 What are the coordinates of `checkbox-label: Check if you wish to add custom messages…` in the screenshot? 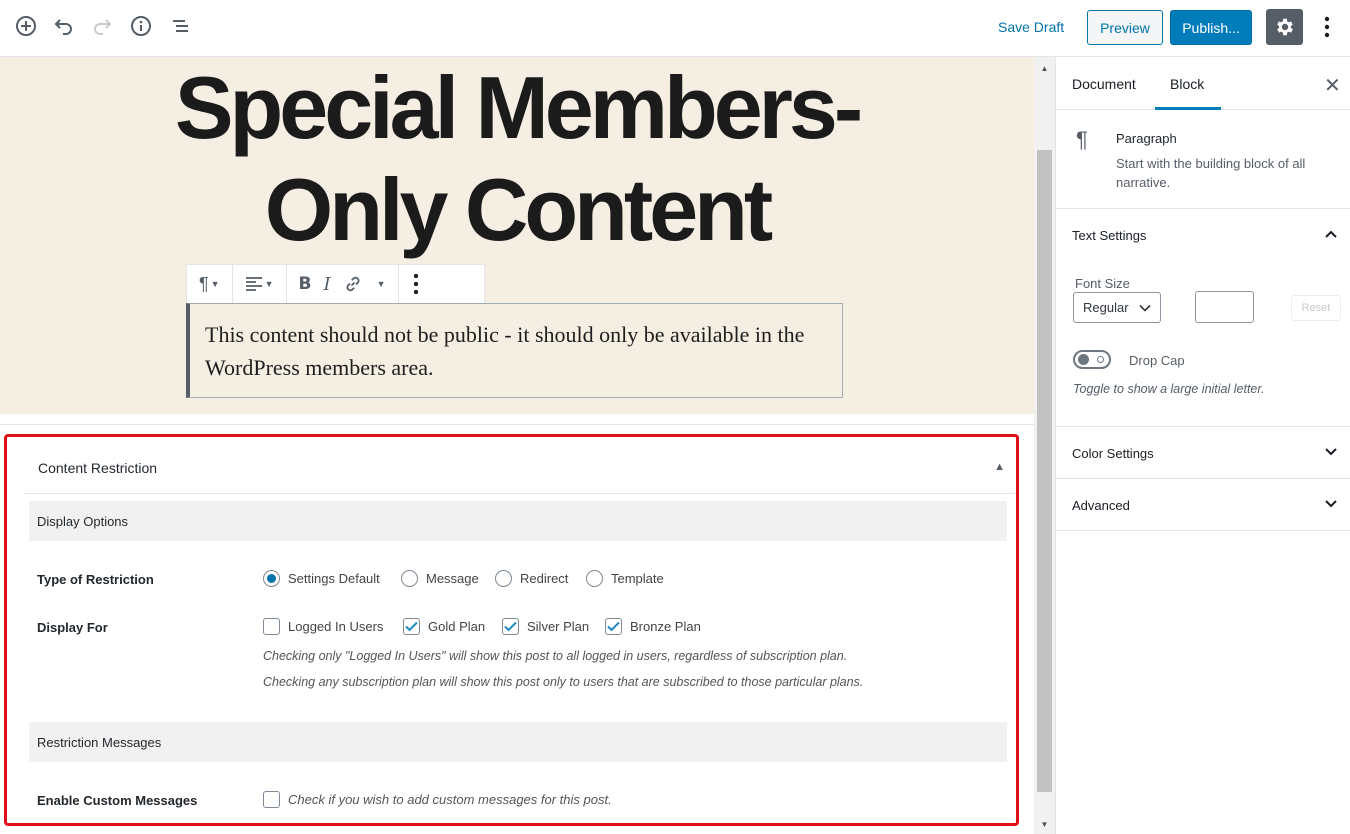 It's located at (450, 799).